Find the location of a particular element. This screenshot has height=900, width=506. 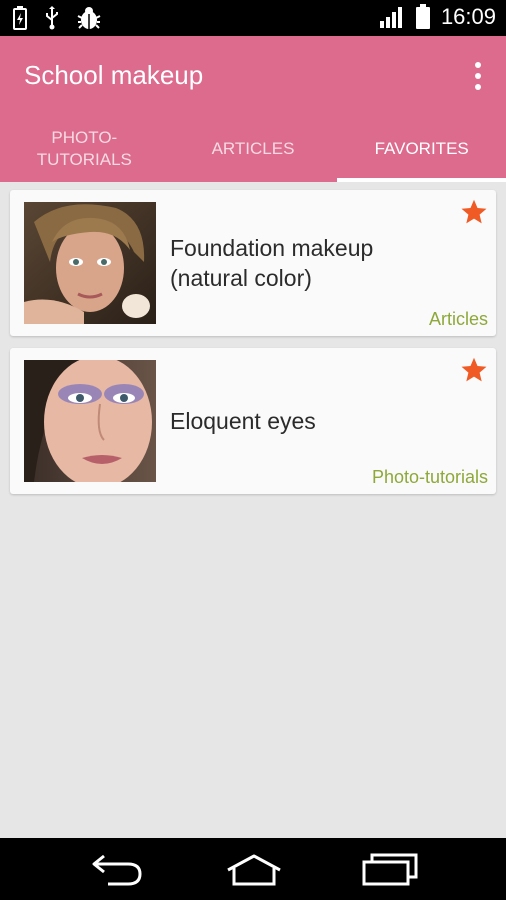

favorite-title: Foundation makeup (natural color) is located at coordinates (310, 263).